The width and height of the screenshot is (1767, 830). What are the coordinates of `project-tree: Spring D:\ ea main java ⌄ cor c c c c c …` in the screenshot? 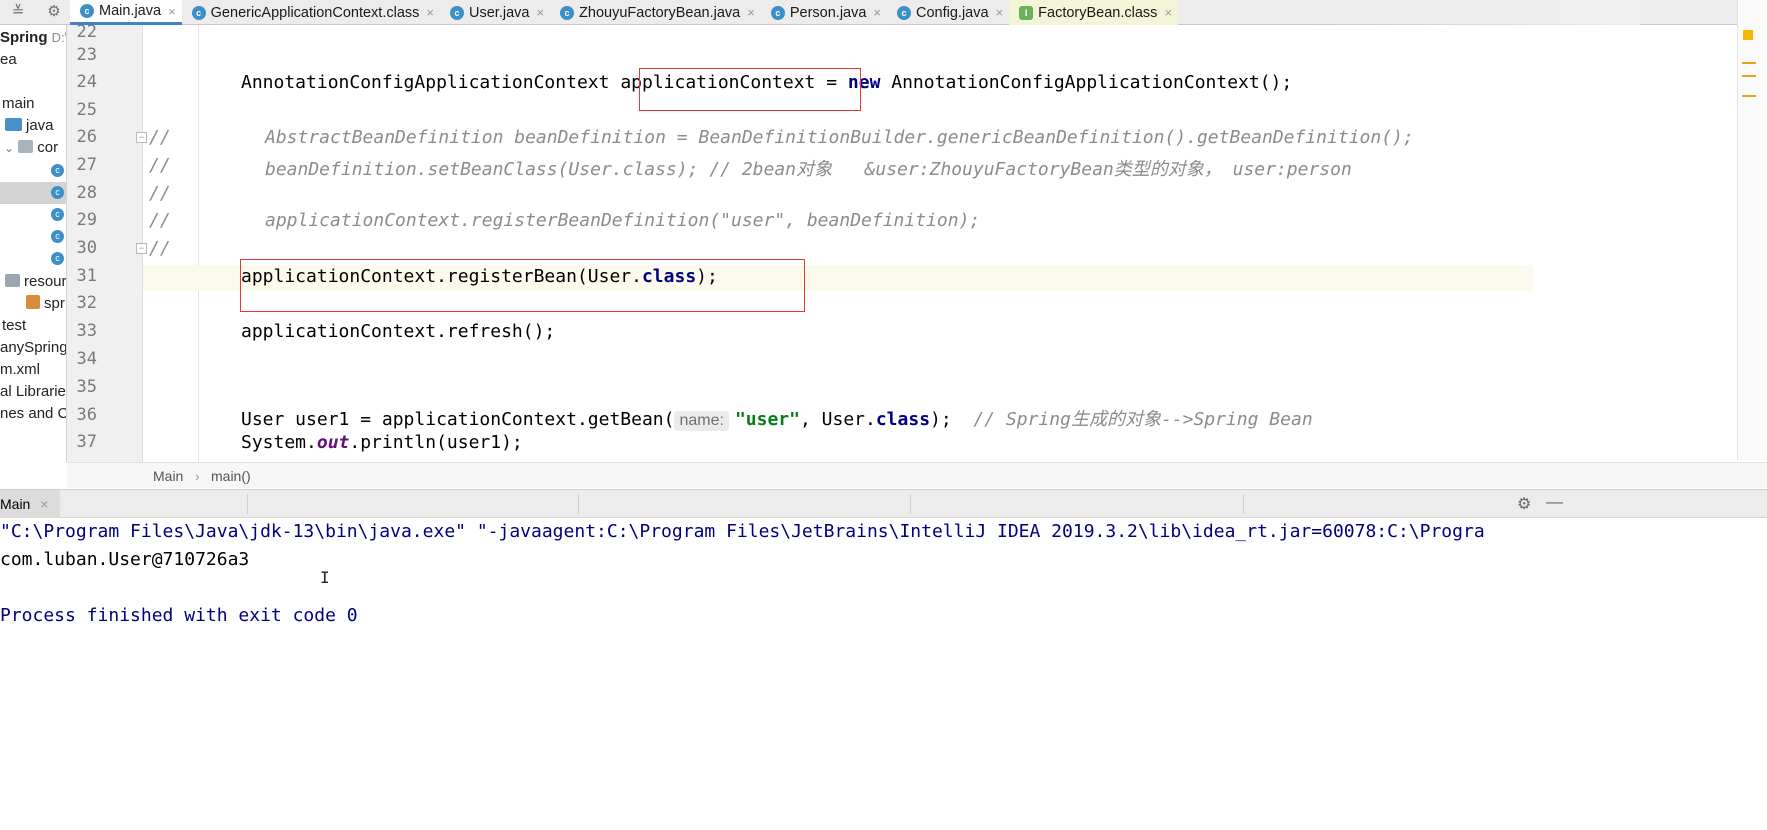 It's located at (33, 243).